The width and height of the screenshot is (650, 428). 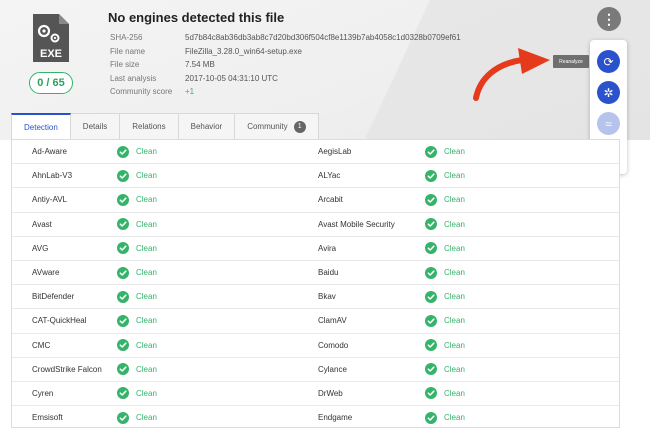 What do you see at coordinates (51, 38) in the screenshot?
I see `exe-file-icon: EXE` at bounding box center [51, 38].